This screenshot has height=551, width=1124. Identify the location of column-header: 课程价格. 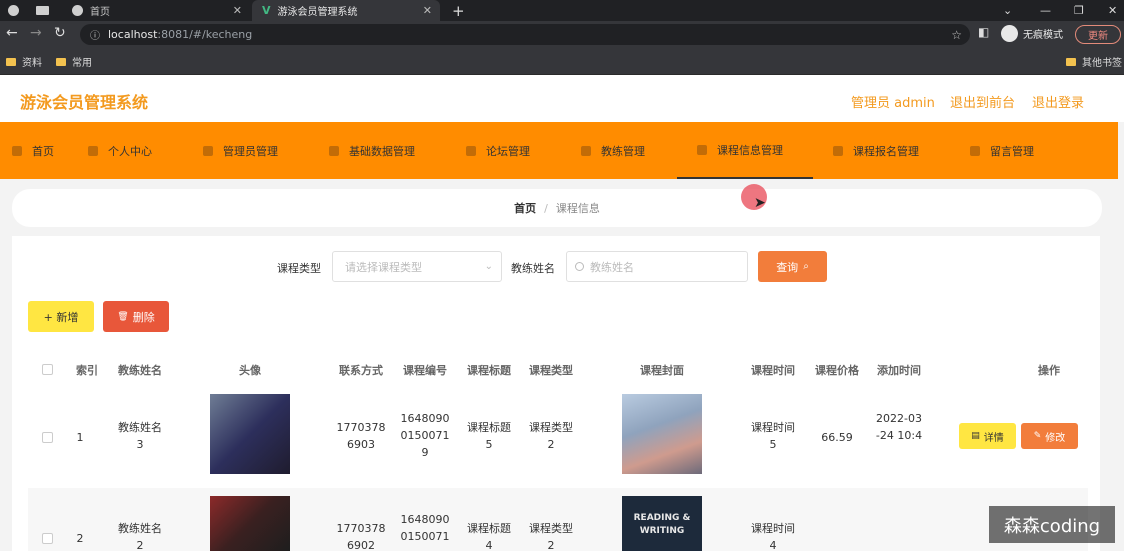
(837, 370).